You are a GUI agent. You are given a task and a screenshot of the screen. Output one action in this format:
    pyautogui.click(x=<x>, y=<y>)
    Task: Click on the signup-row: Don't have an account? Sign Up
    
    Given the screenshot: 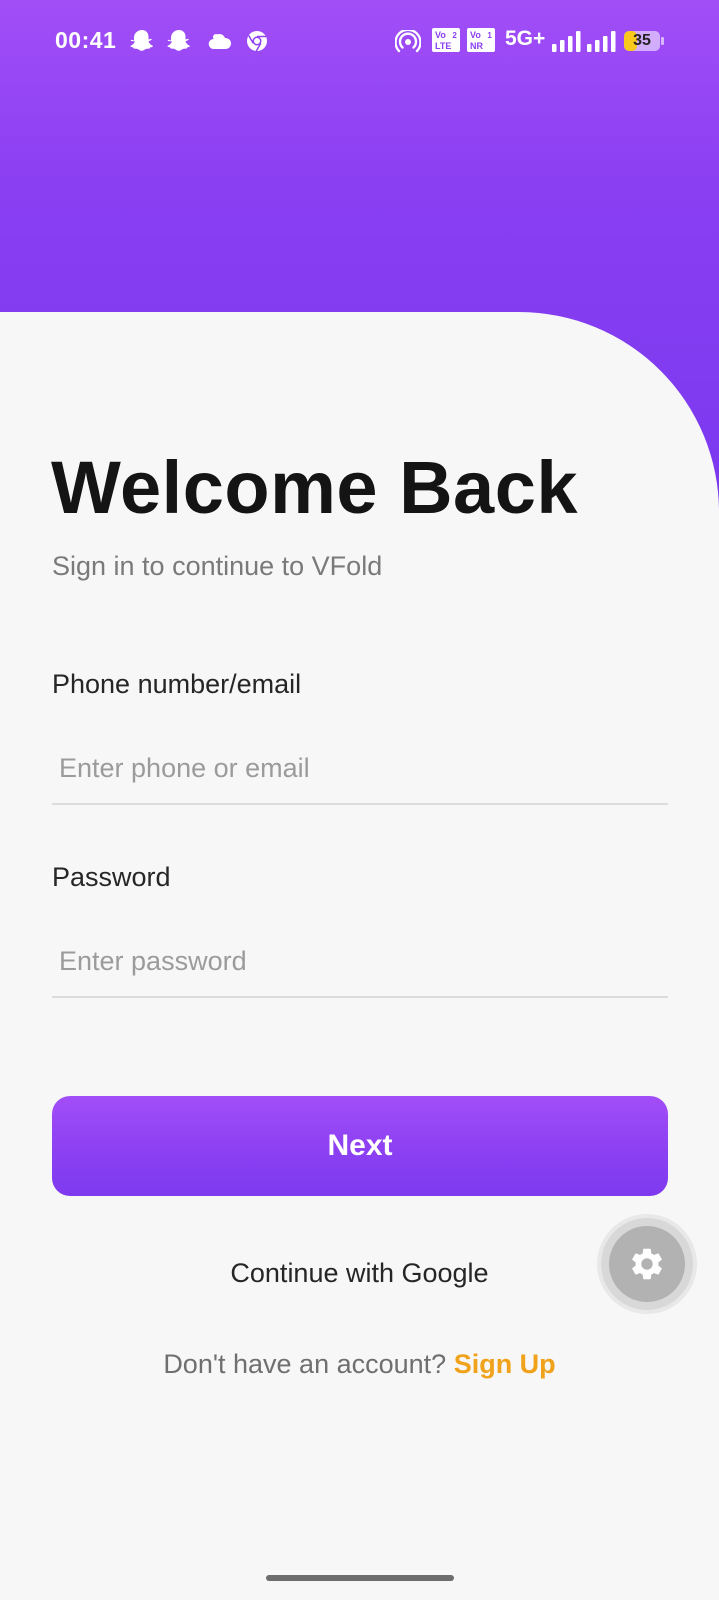 What is the action you would take?
    pyautogui.click(x=359, y=1364)
    